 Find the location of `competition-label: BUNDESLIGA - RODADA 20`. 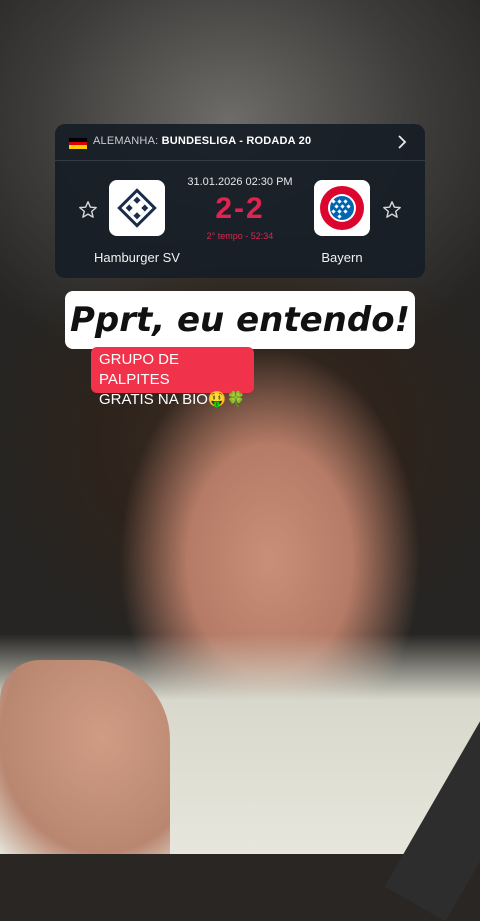

competition-label: BUNDESLIGA - RODADA 20 is located at coordinates (236, 141).